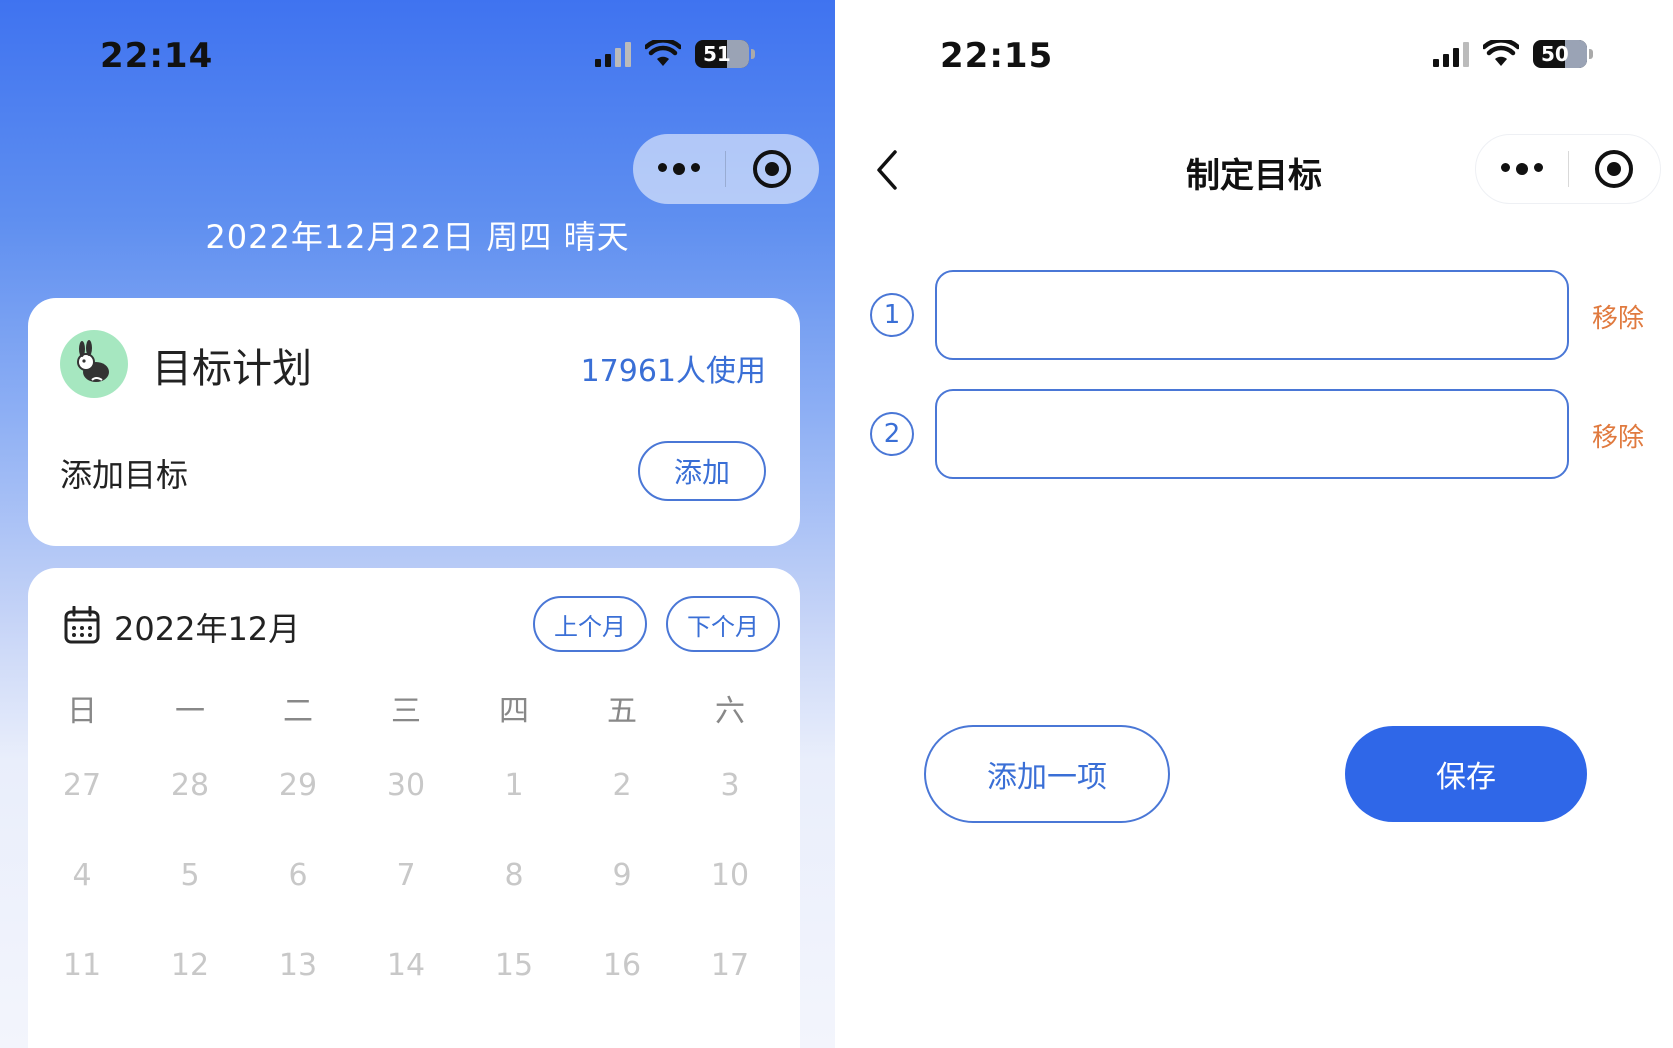 This screenshot has width=1673, height=1048. I want to click on goal-item-row: 1 移除, so click(1254, 316).